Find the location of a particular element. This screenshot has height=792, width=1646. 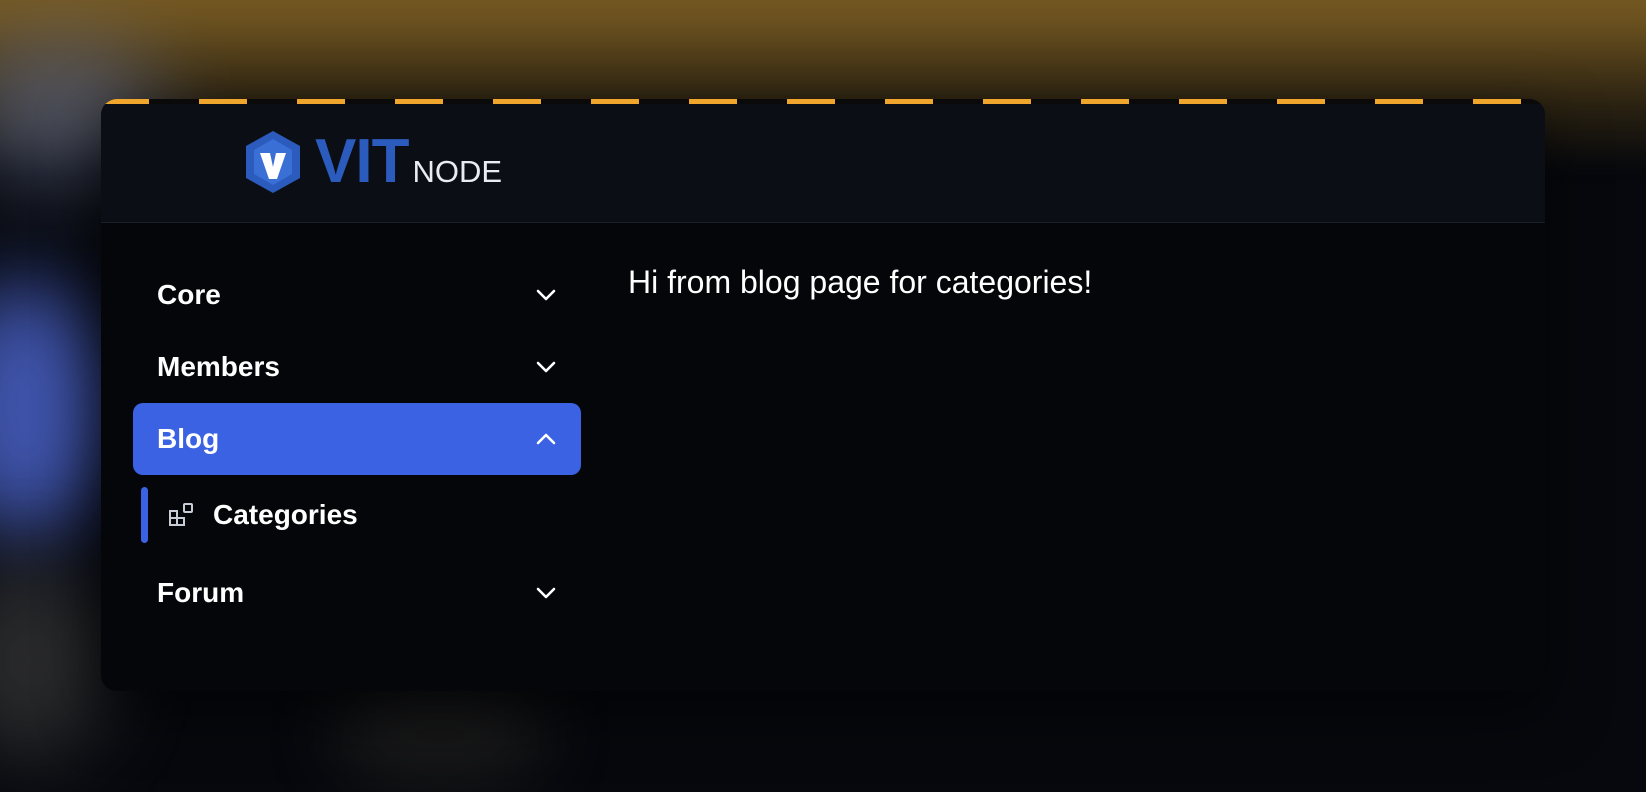

sidebar-item-forum: Forum is located at coordinates (357, 593).